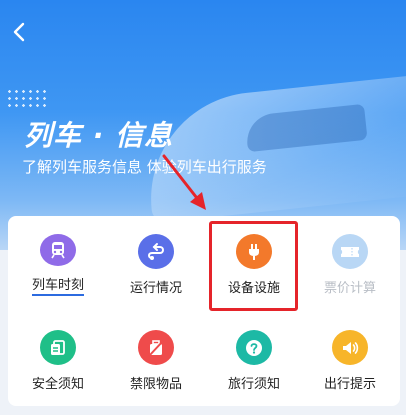  I want to click on dot-pattern, so click(28, 99).